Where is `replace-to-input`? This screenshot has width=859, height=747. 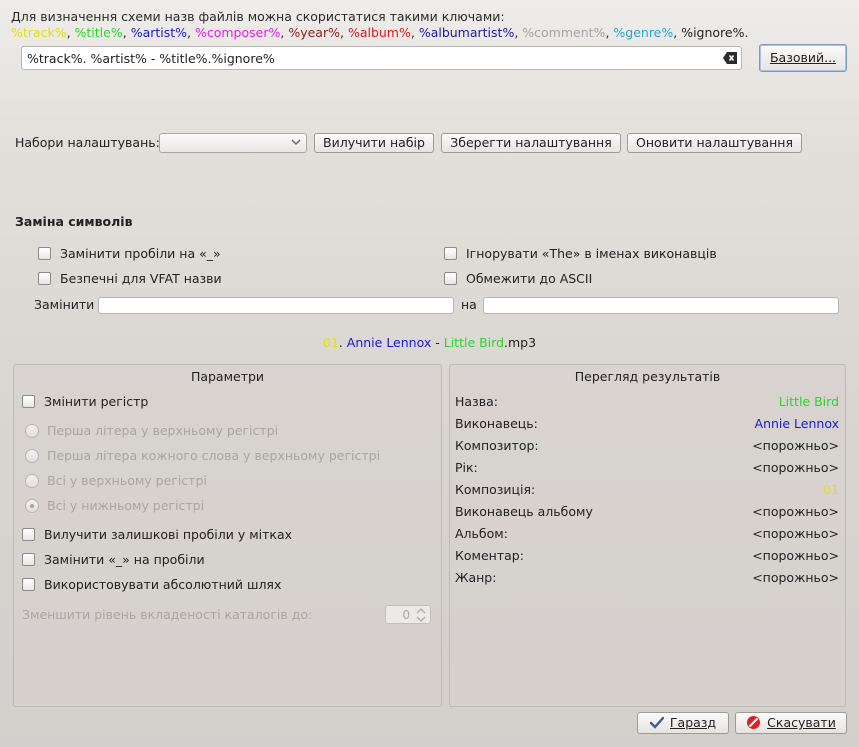 replace-to-input is located at coordinates (661, 305).